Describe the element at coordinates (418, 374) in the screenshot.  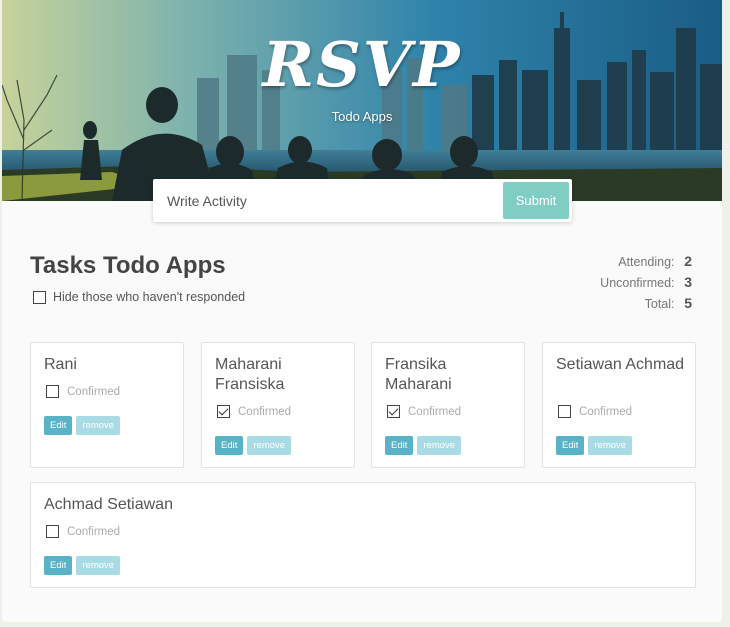
I see `guest-name: Fransika Maharani` at that location.